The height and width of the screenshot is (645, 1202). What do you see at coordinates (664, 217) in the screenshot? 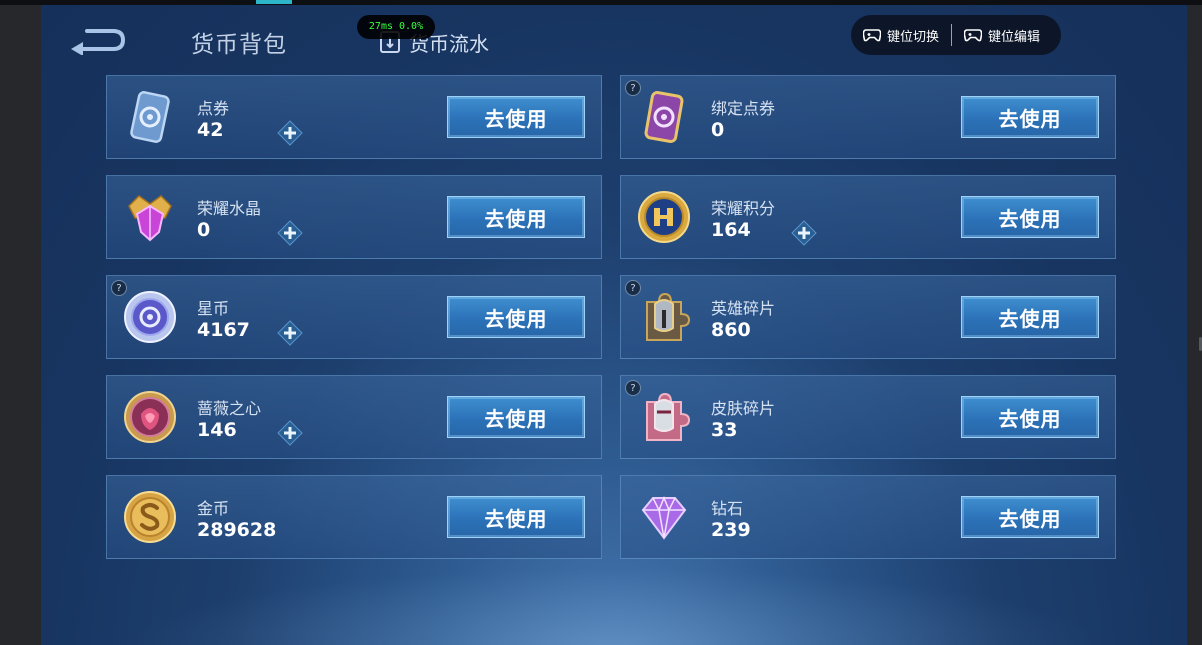
I see `glory-points-icon` at bounding box center [664, 217].